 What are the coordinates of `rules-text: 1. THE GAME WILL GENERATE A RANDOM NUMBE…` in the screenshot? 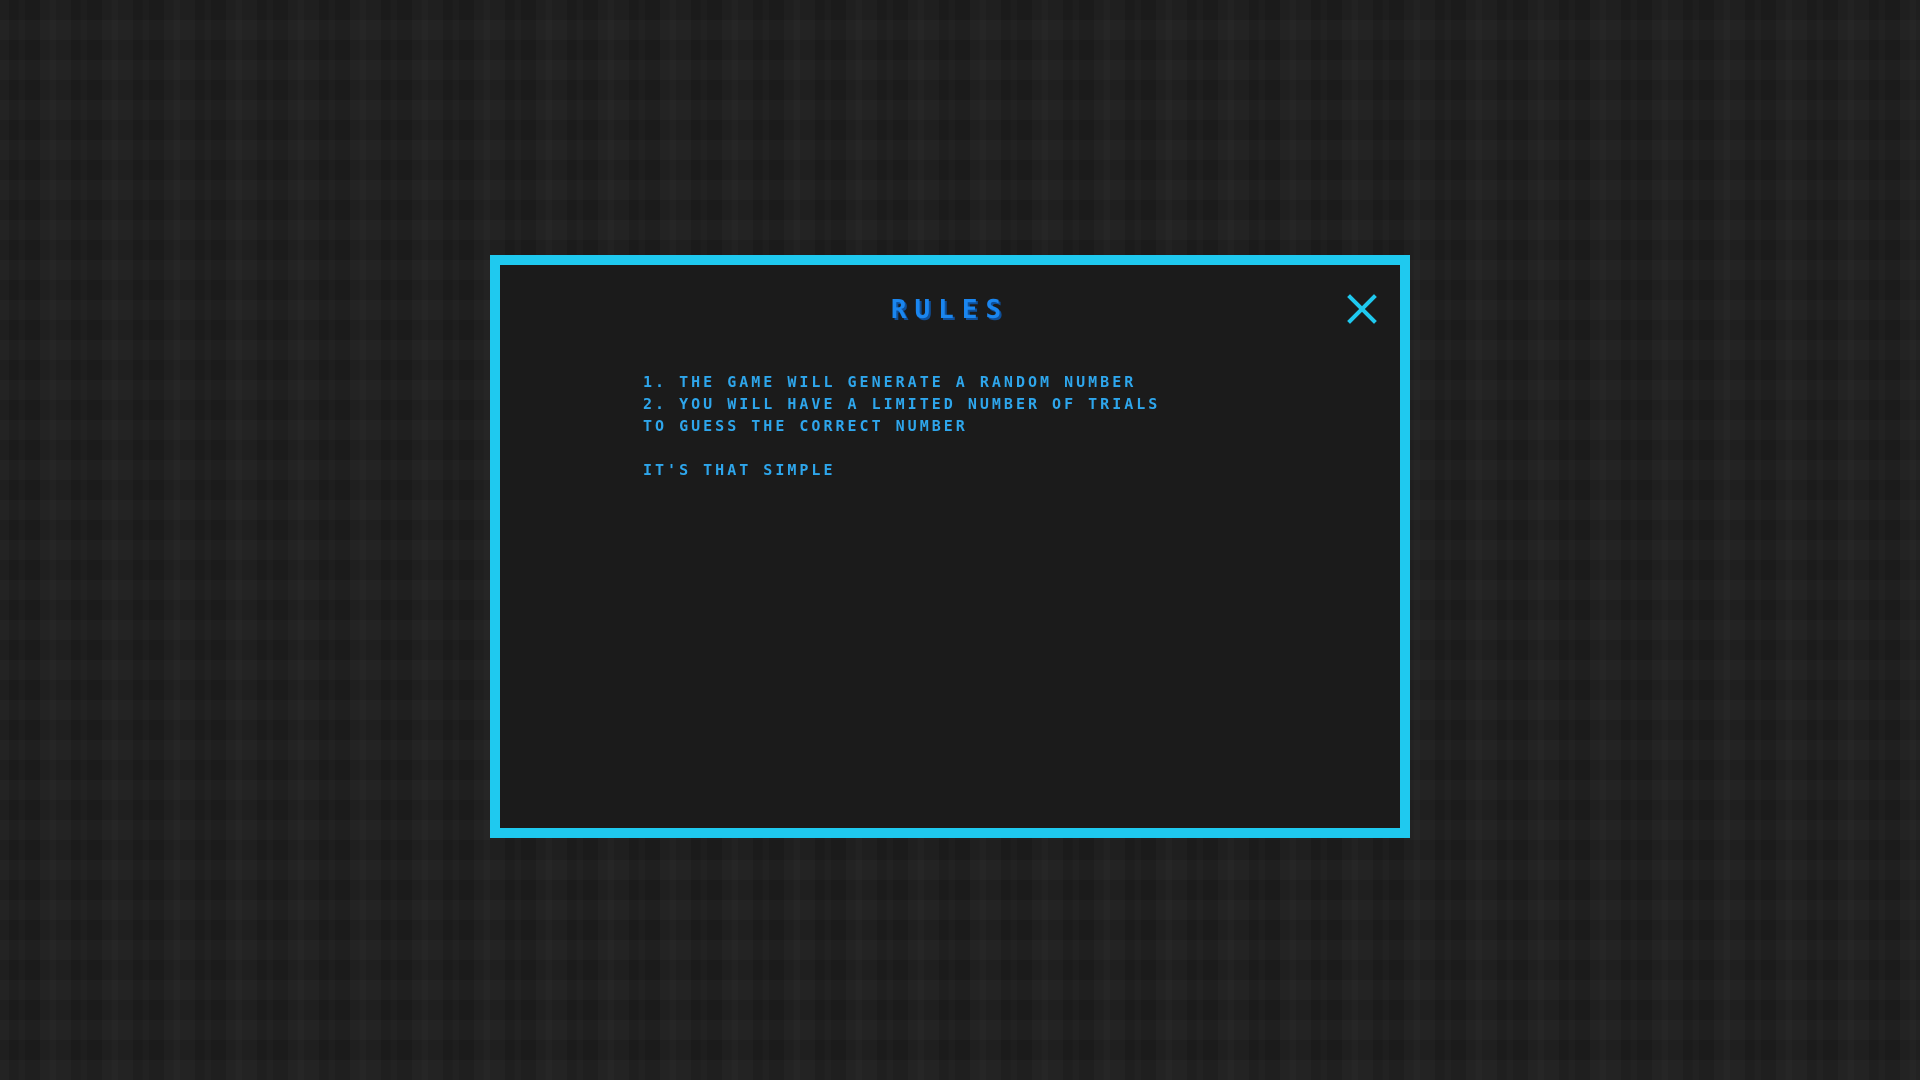 It's located at (953, 426).